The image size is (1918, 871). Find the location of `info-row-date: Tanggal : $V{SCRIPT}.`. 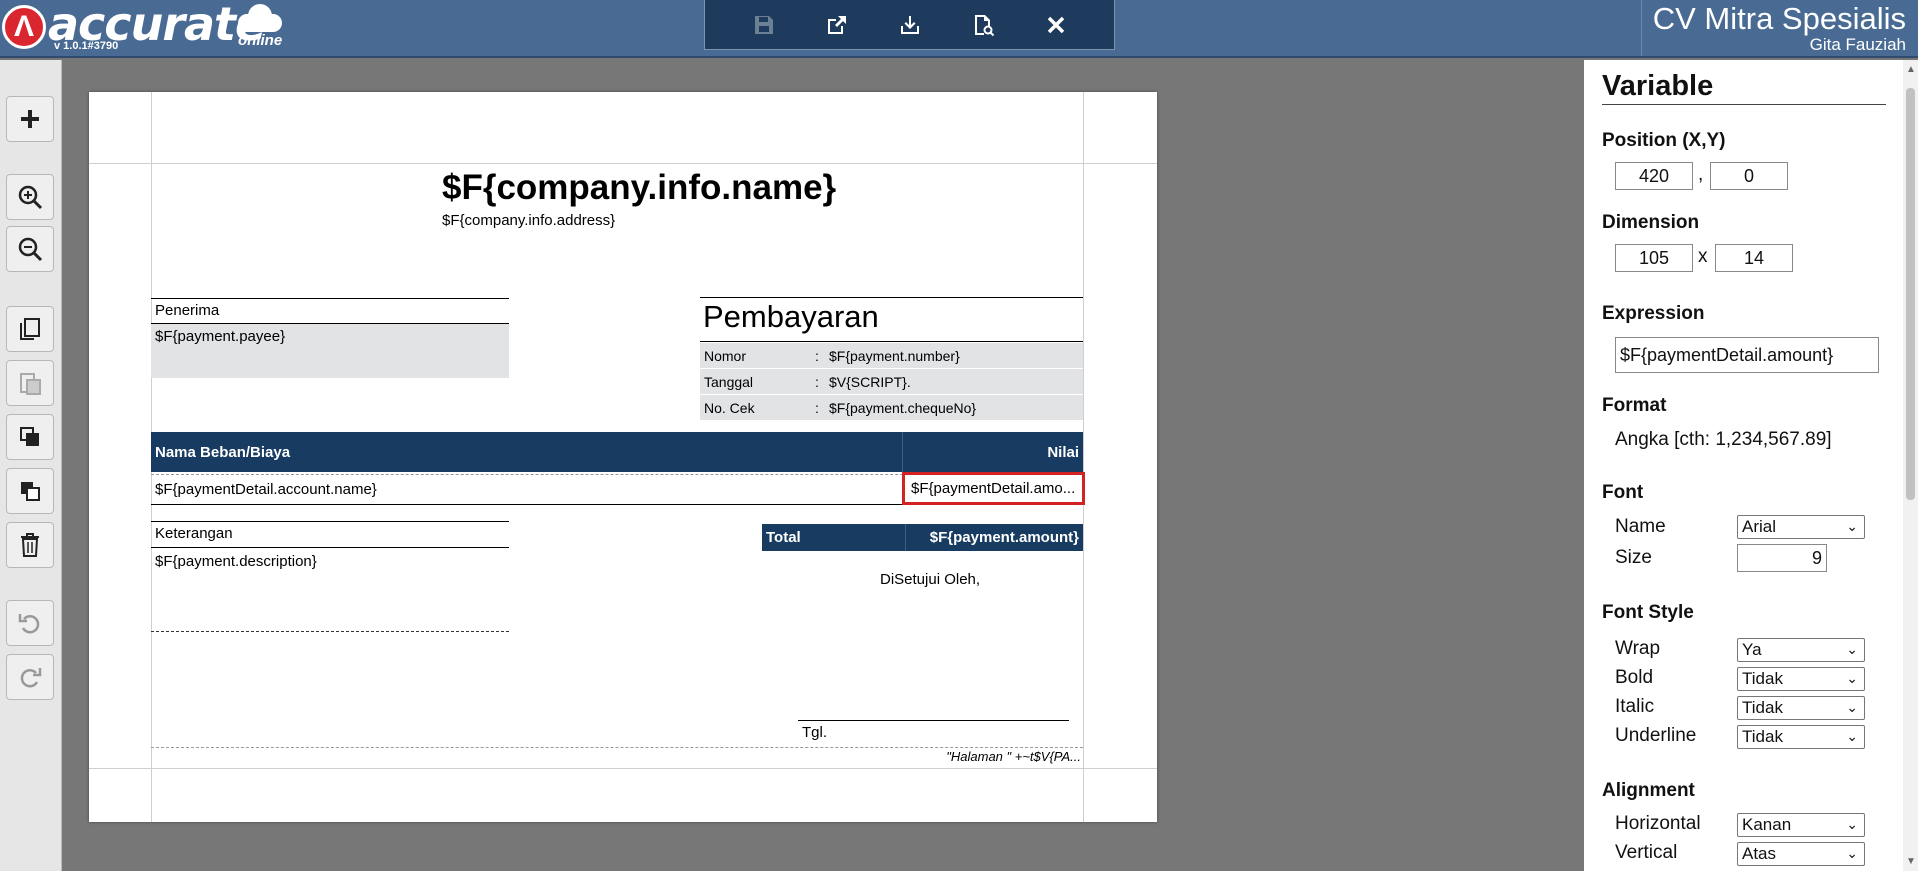

info-row-date: Tanggal : $V{SCRIPT}. is located at coordinates (891, 381).